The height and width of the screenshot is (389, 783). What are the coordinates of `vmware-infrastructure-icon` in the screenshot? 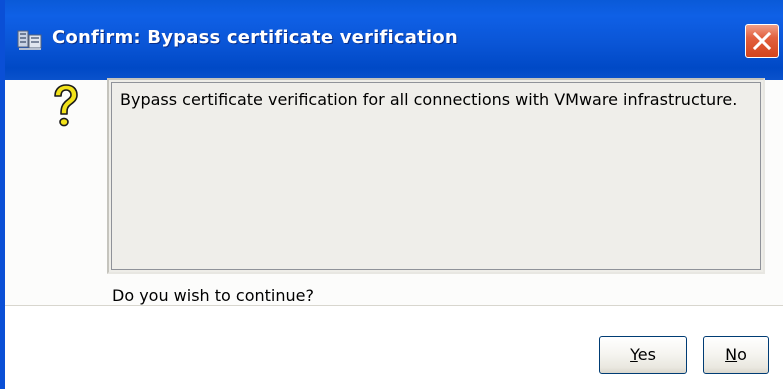 It's located at (30, 39).